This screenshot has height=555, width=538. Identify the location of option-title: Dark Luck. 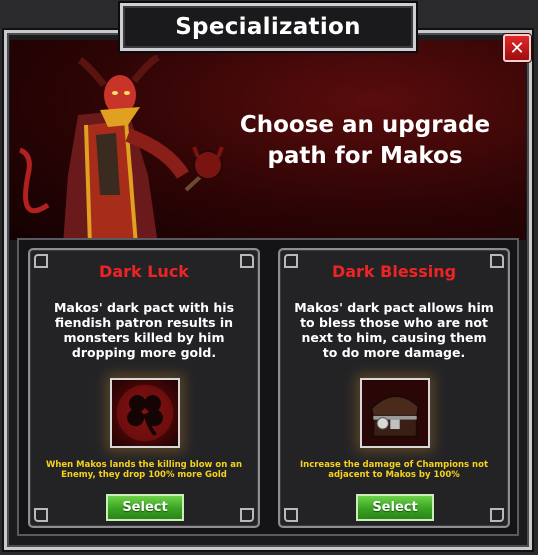
(144, 271).